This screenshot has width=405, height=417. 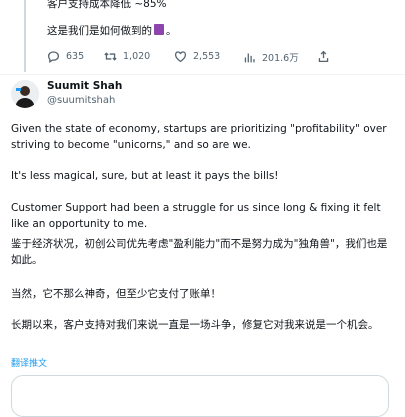 What do you see at coordinates (110, 56) in the screenshot?
I see `retweet-icon` at bounding box center [110, 56].